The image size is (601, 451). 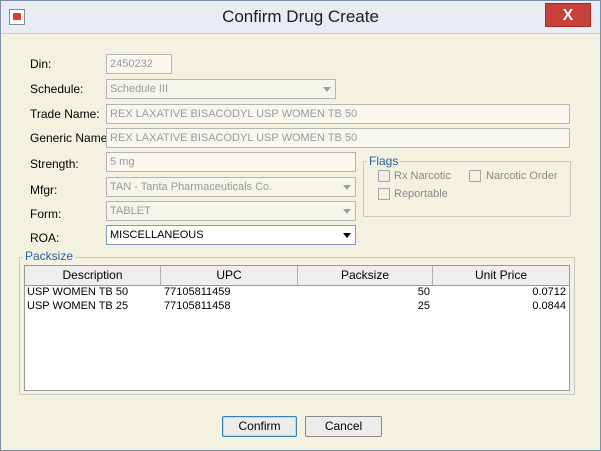 I want to click on table-row: USP WOMEN TB 25 77105811458 25 0.0844, so click(x=297, y=306).